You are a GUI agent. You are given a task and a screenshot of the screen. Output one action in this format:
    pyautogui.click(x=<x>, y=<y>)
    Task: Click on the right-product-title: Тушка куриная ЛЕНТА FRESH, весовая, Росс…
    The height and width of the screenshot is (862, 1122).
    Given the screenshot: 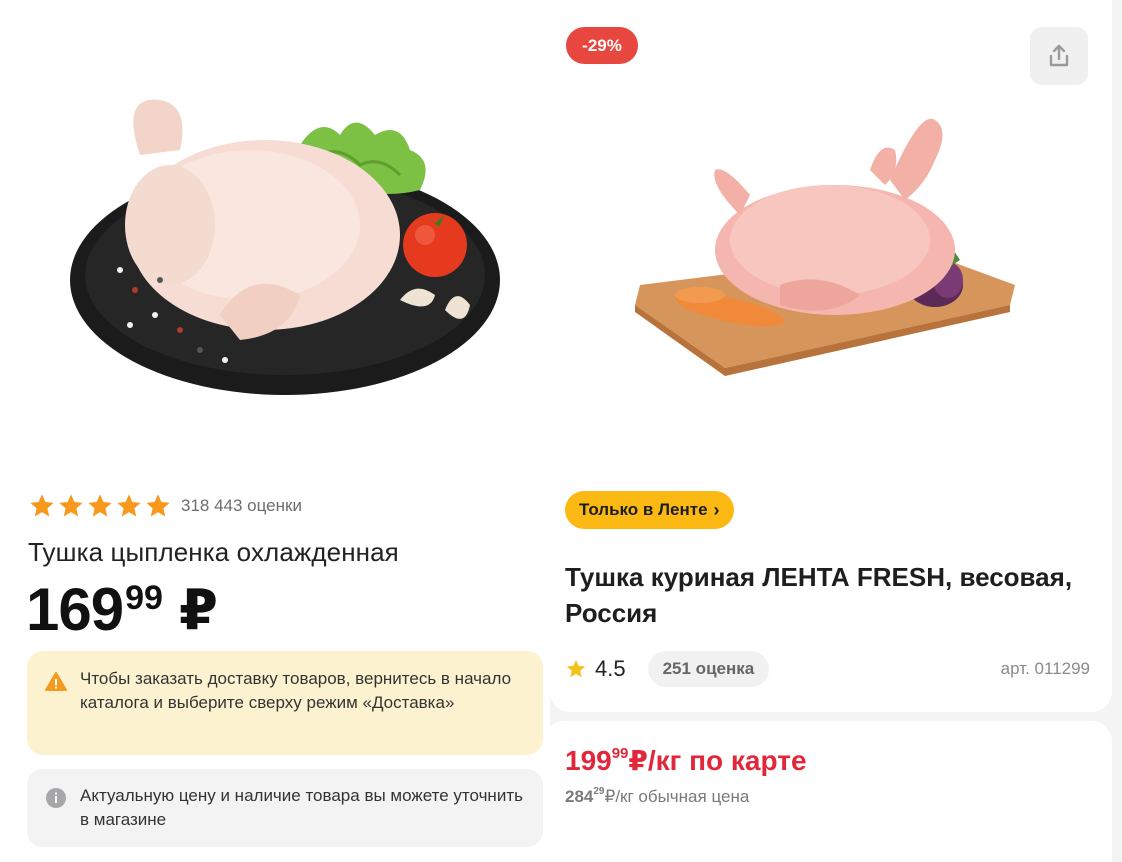 What is the action you would take?
    pyautogui.click(x=819, y=595)
    